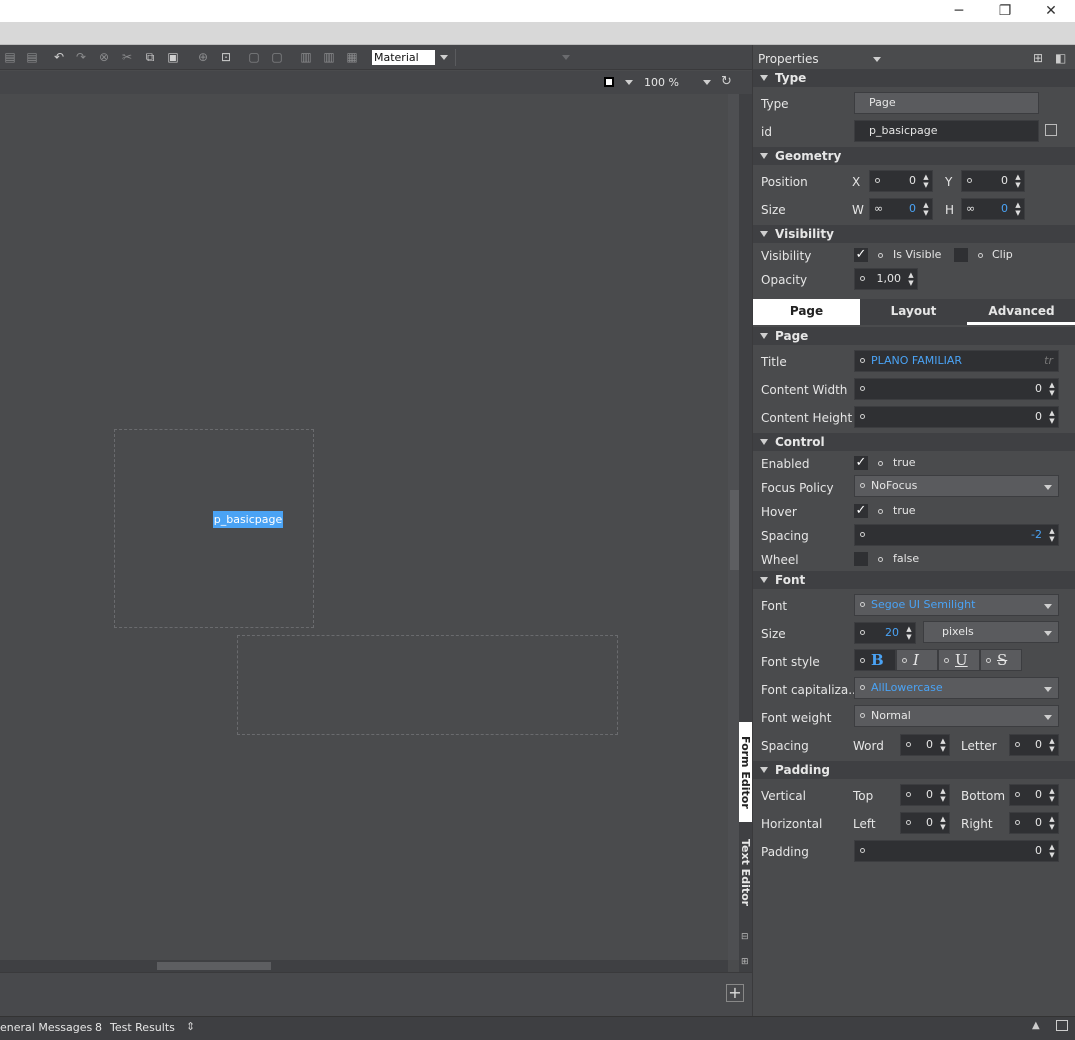  What do you see at coordinates (1001, 660) in the screenshot?
I see `strike-toggle: S` at bounding box center [1001, 660].